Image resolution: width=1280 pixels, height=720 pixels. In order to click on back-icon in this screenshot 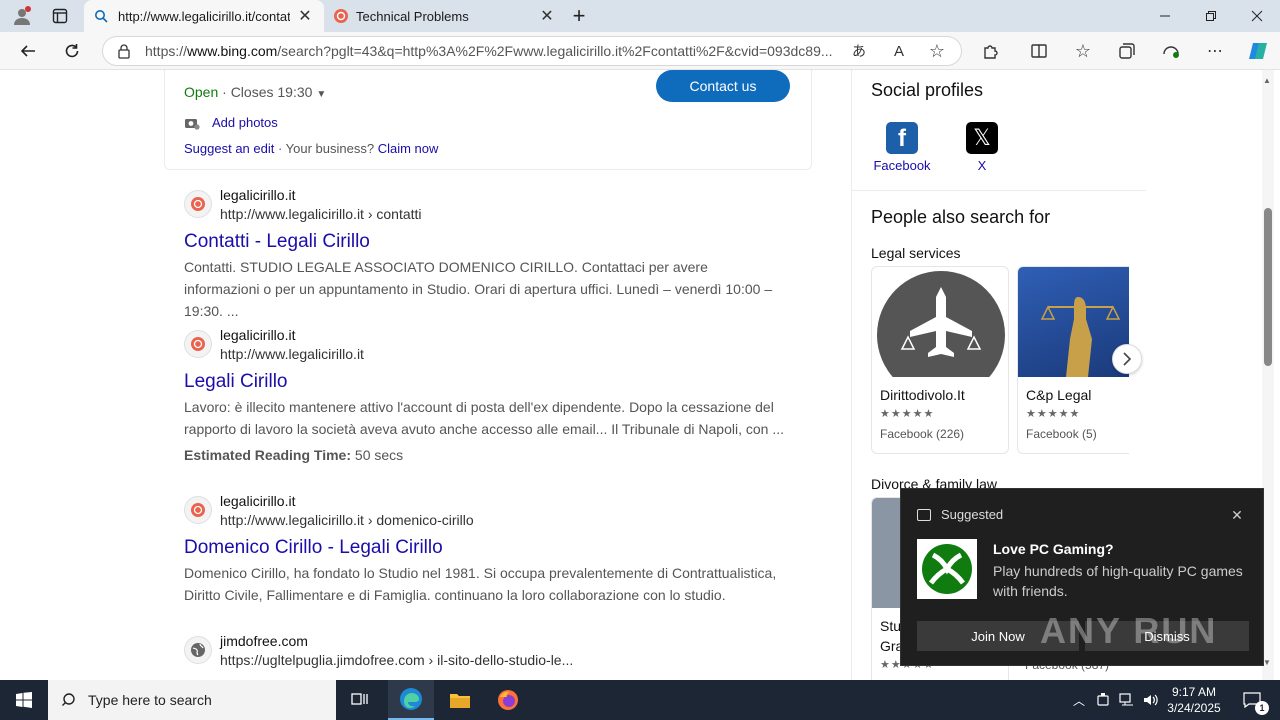, I will do `click(28, 51)`.